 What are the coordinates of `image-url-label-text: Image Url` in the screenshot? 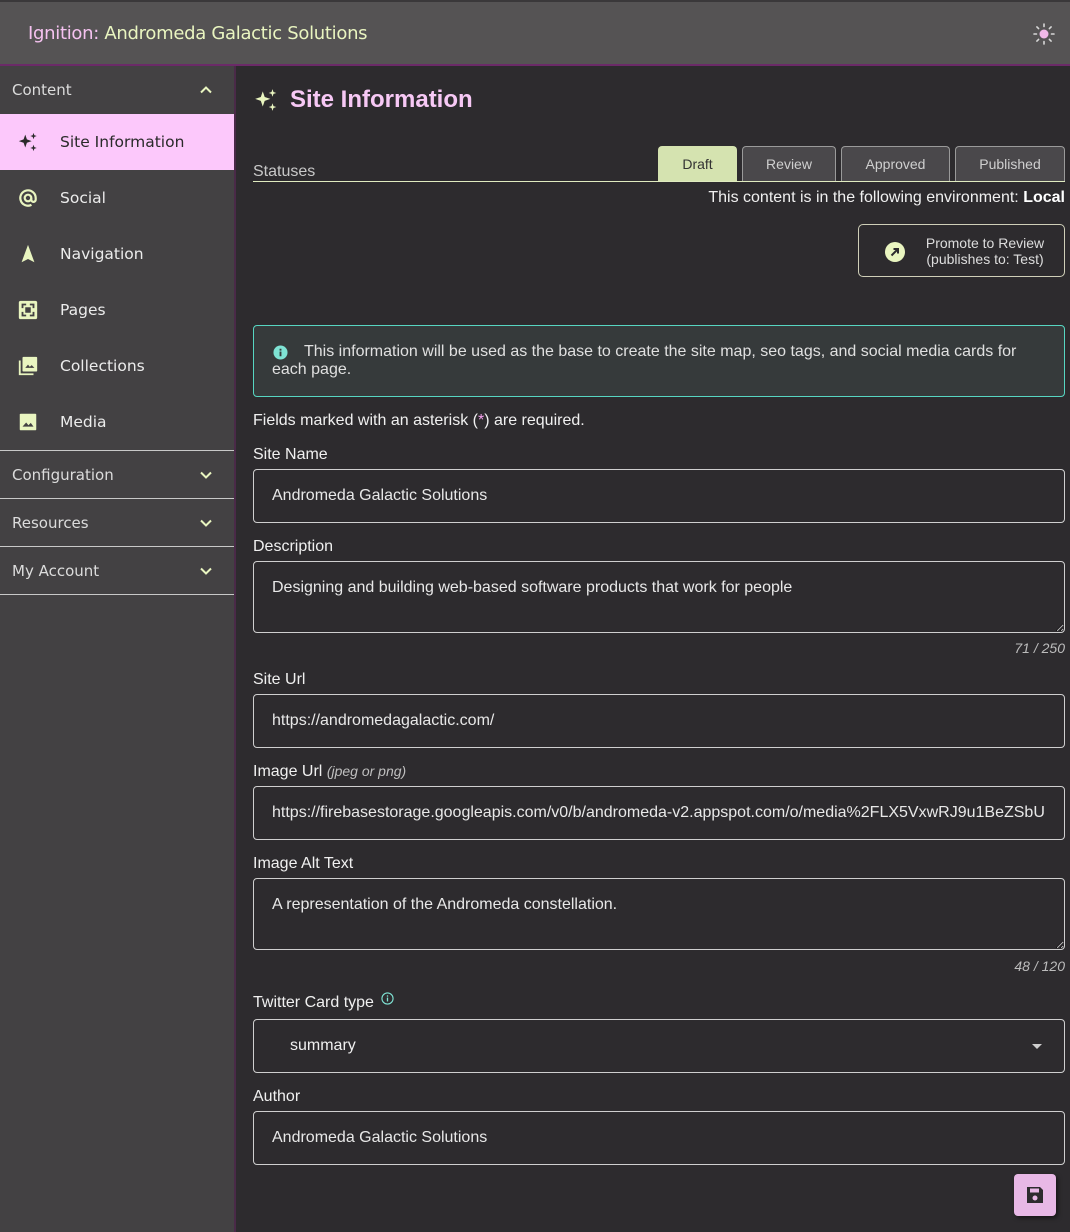 It's located at (288, 771).